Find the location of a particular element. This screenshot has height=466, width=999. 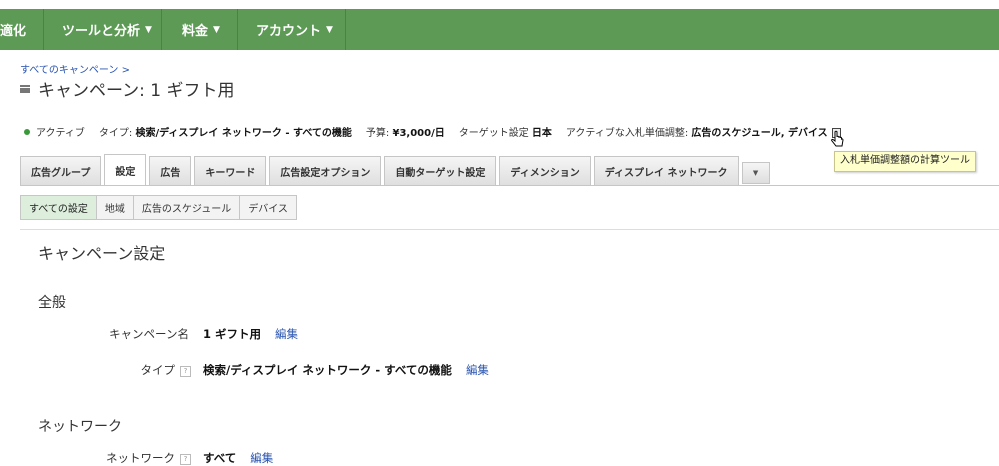

nav-item-label: アカウント is located at coordinates (289, 31).